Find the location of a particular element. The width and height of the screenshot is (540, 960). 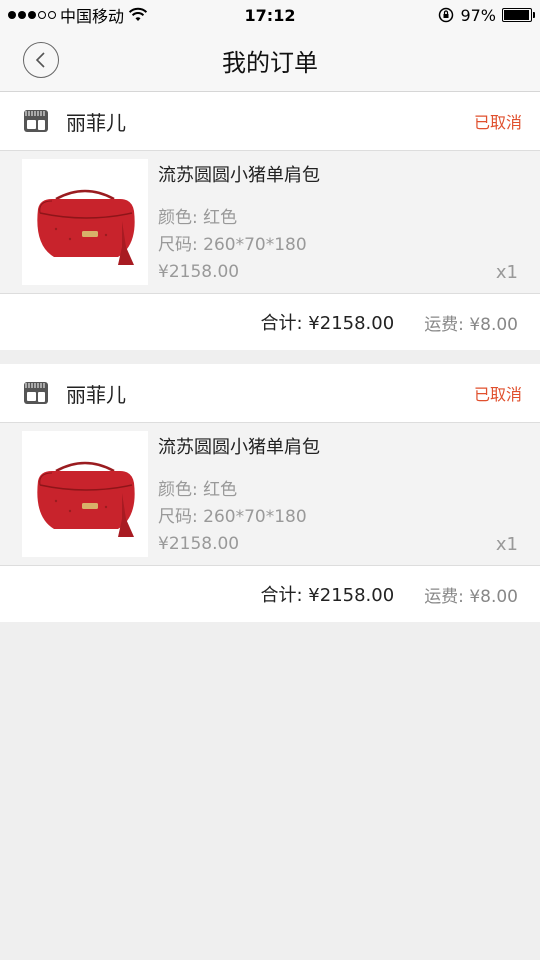

nav-bar: 我的订单 is located at coordinates (270, 61).